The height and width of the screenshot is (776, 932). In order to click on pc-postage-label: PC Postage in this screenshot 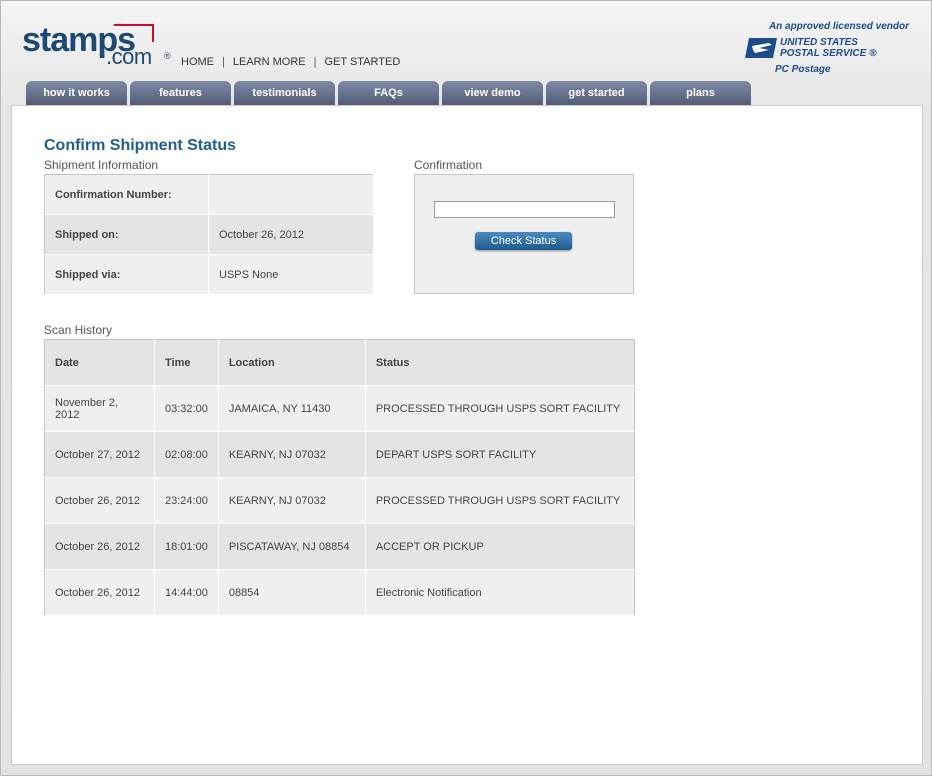, I will do `click(803, 69)`.